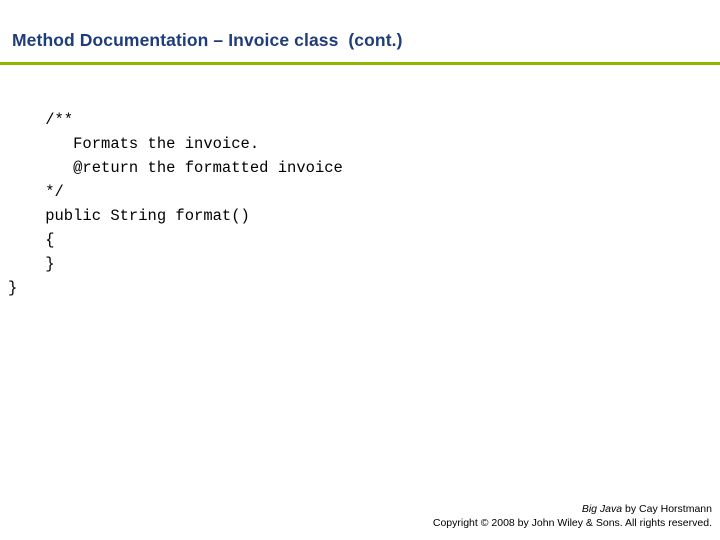 The width and height of the screenshot is (720, 540). Describe the element at coordinates (360, 63) in the screenshot. I see `title-divider` at that location.